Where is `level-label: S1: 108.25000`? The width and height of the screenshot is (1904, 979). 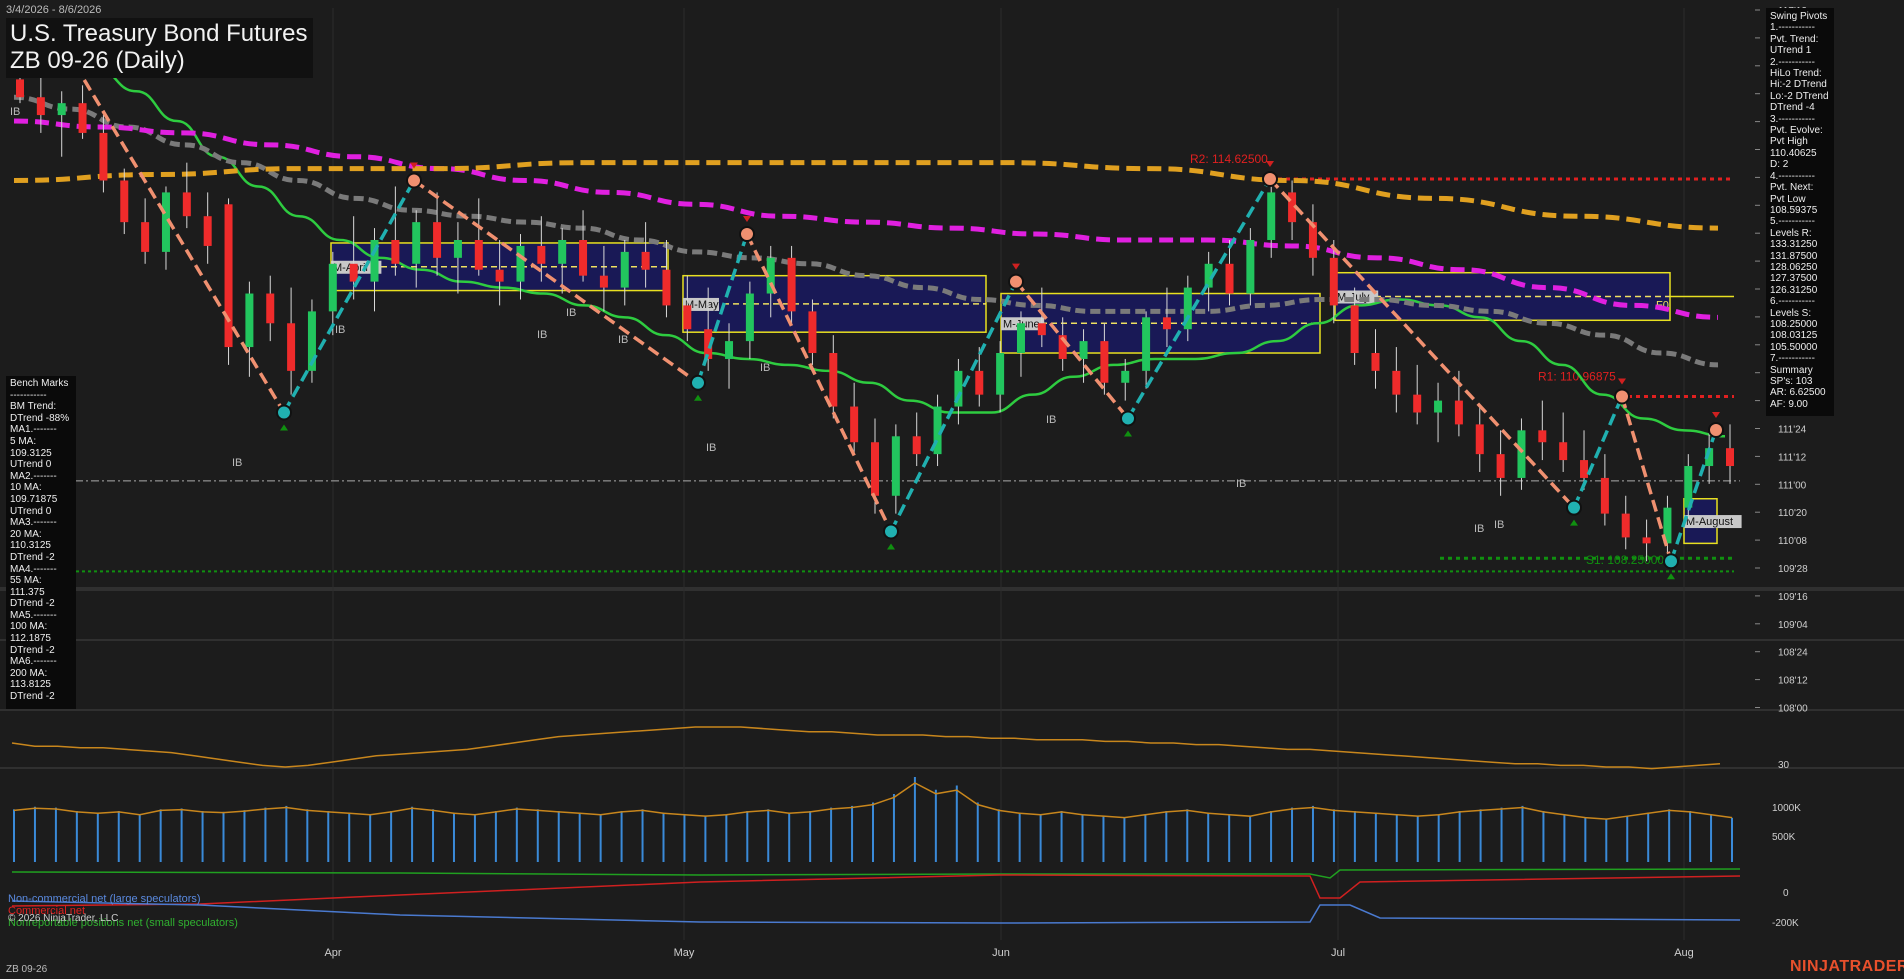
level-label: S1: 108.25000 is located at coordinates (1625, 560).